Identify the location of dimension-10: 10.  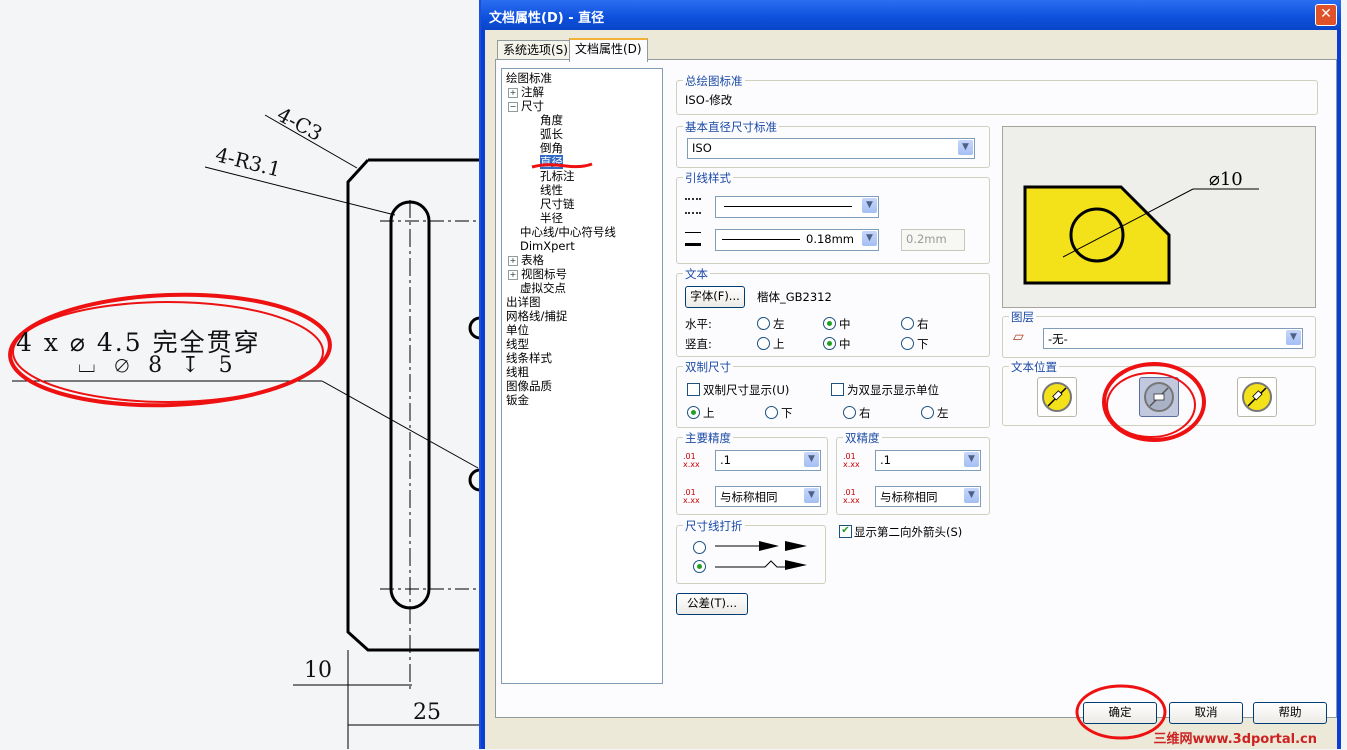
(318, 670).